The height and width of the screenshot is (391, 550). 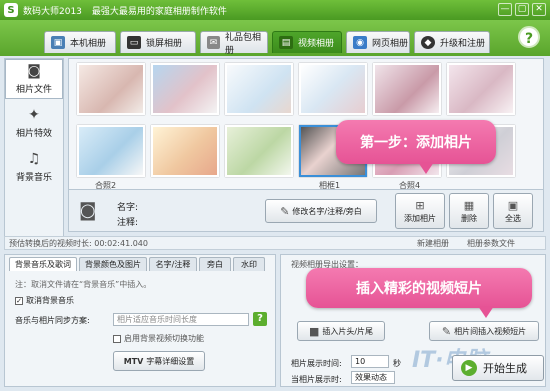 What do you see at coordinates (397, 363) in the screenshot?
I see `seconds-unit: 秒` at bounding box center [397, 363].